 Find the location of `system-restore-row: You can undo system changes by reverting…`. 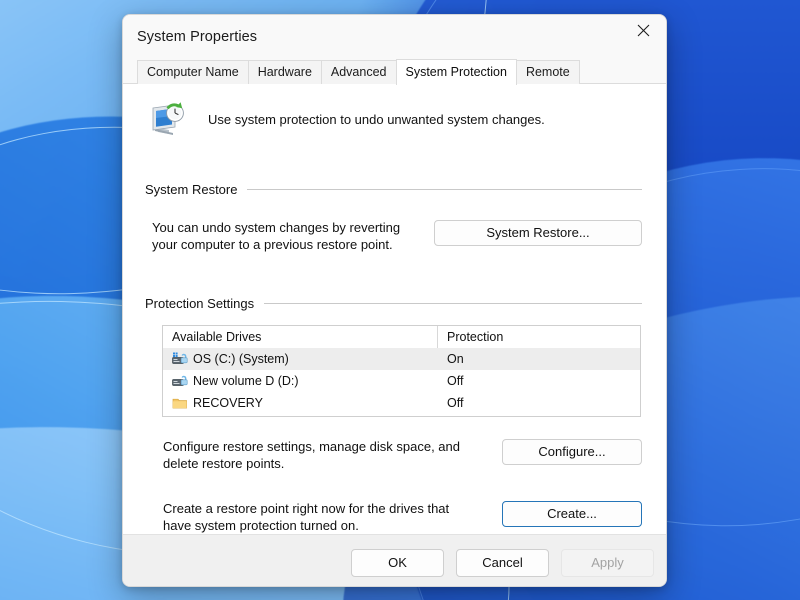

system-restore-row: You can undo system changes by reverting… is located at coordinates (393, 236).